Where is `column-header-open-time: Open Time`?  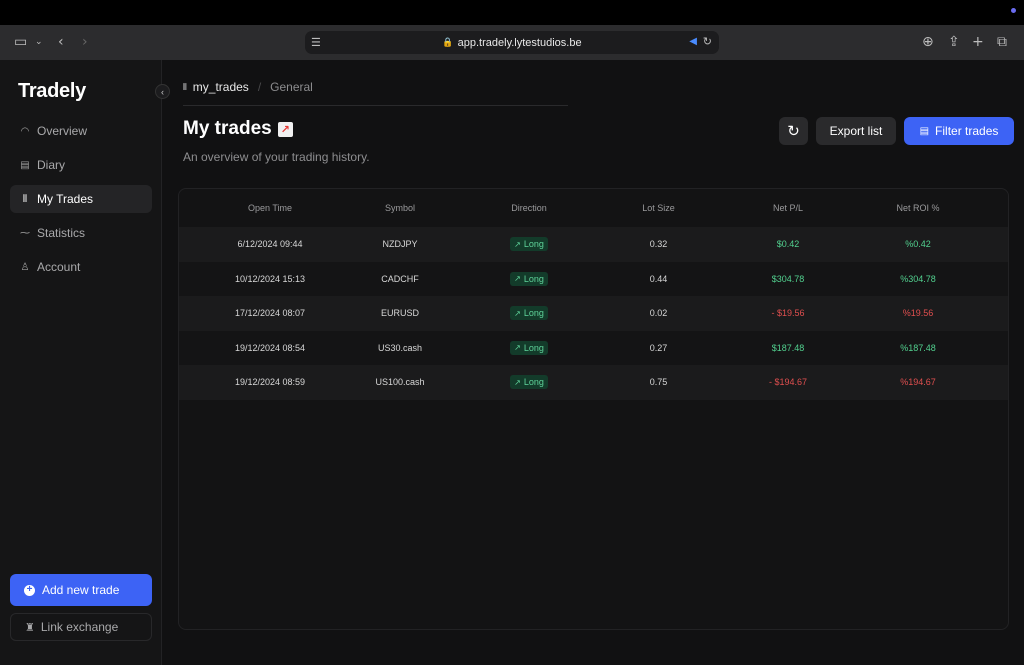 column-header-open-time: Open Time is located at coordinates (270, 208).